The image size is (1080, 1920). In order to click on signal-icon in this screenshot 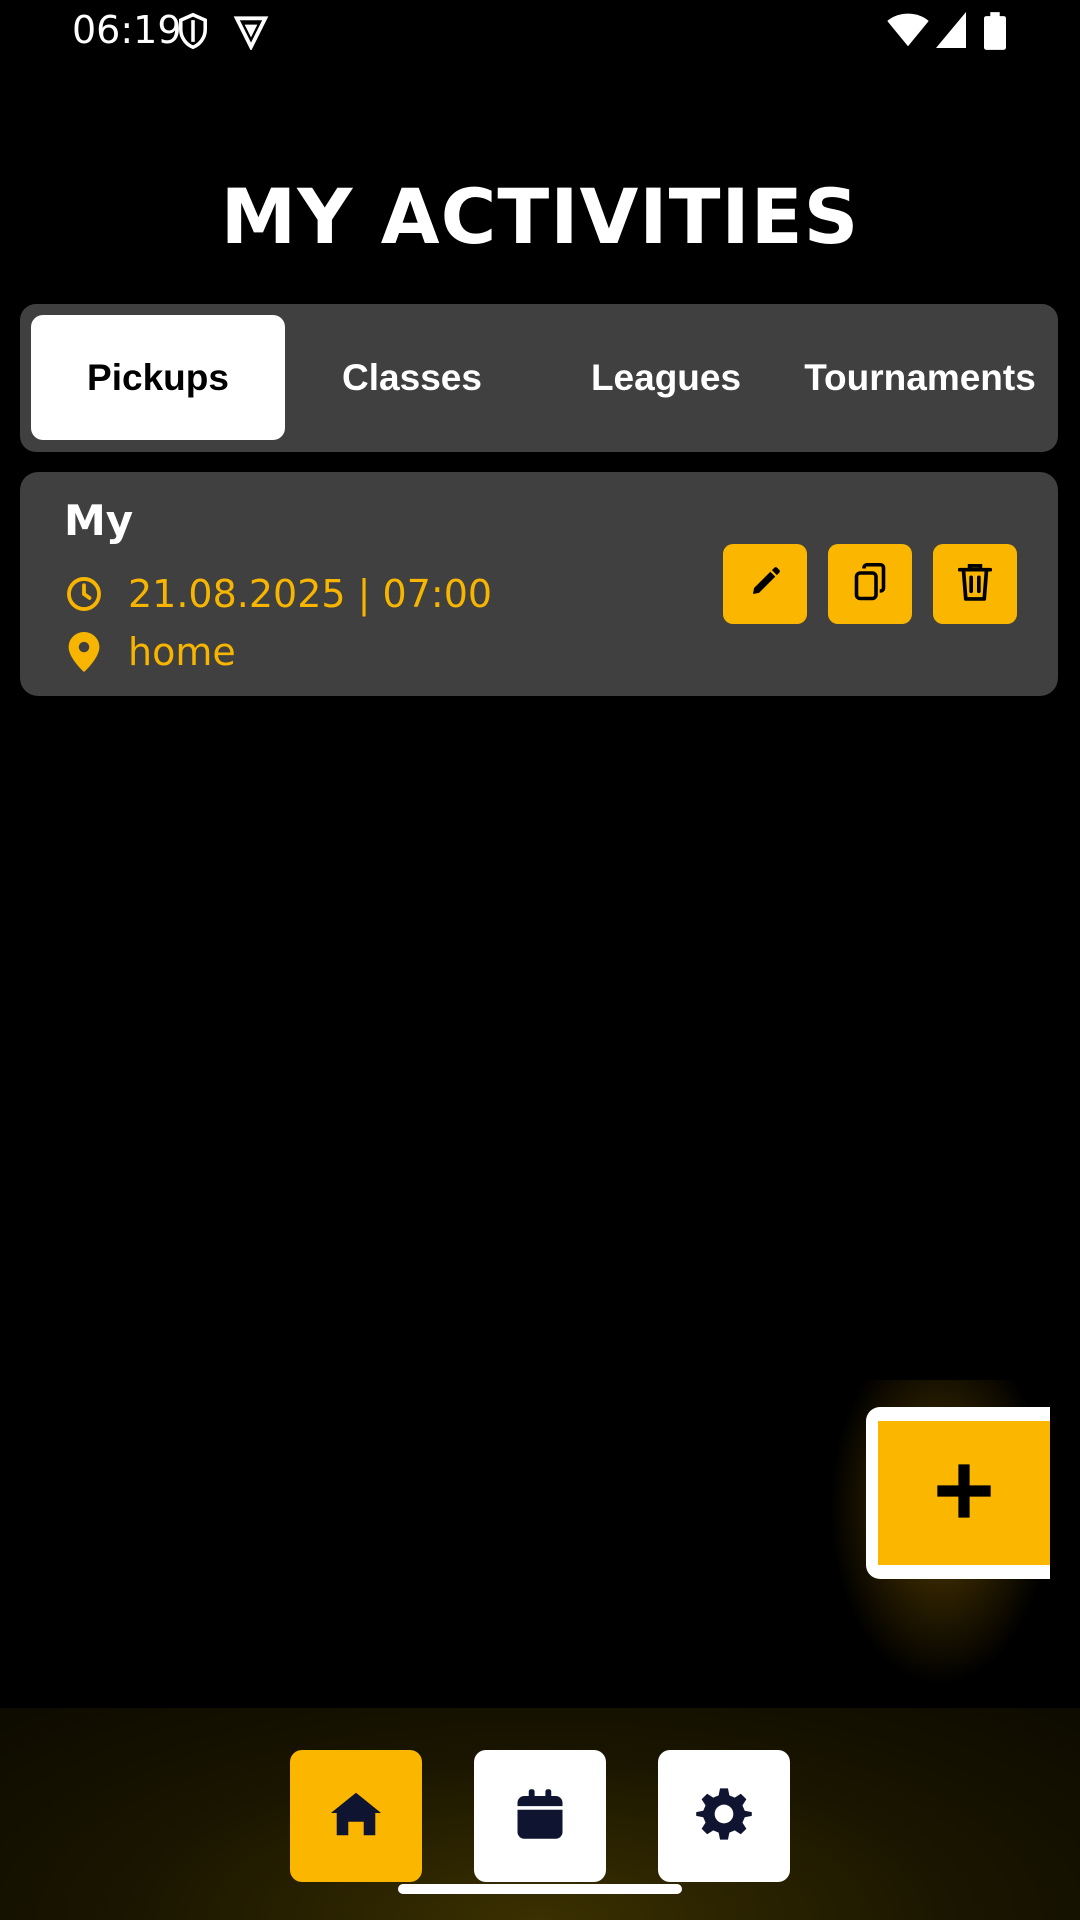, I will do `click(951, 32)`.